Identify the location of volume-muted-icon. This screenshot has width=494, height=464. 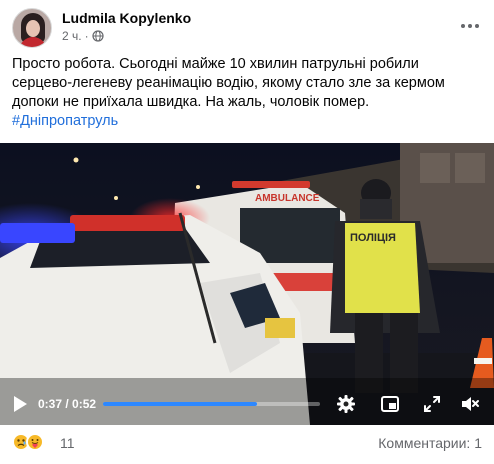
(470, 404).